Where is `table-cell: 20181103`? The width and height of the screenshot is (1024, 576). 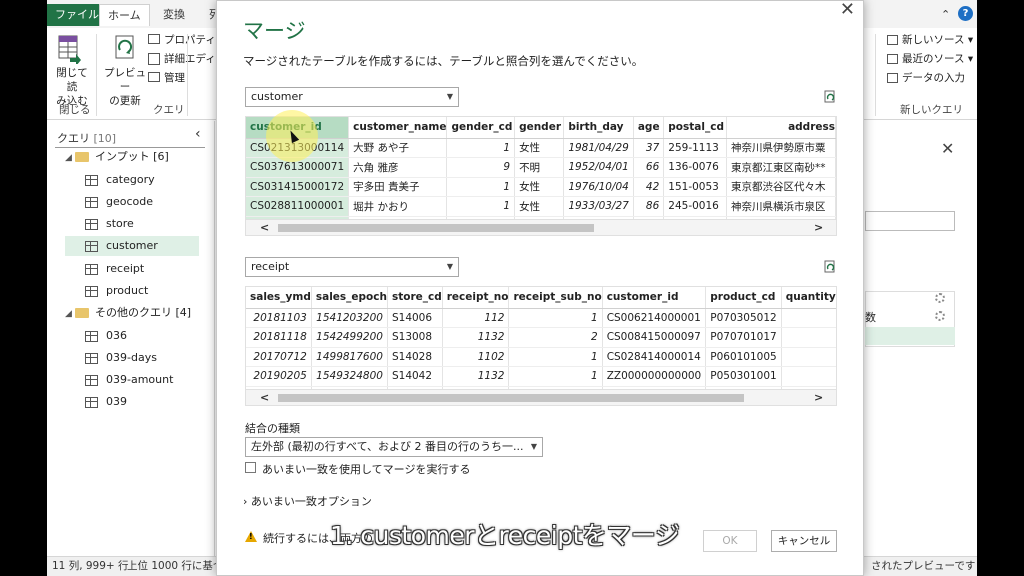
table-cell: 20181103 is located at coordinates (279, 318).